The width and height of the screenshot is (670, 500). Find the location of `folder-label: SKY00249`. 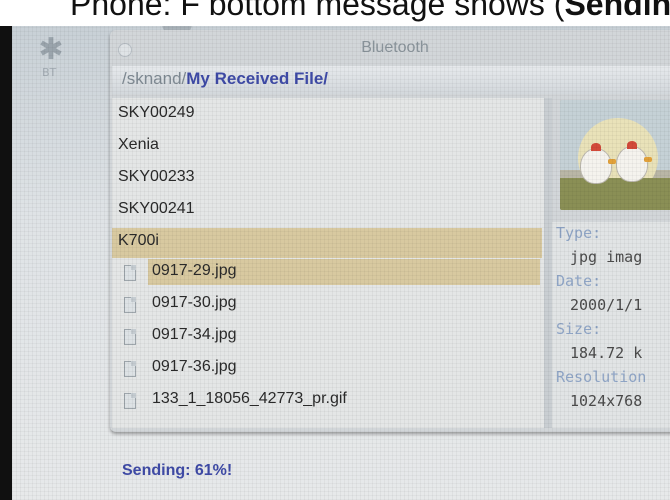

folder-label: SKY00249 is located at coordinates (156, 112).